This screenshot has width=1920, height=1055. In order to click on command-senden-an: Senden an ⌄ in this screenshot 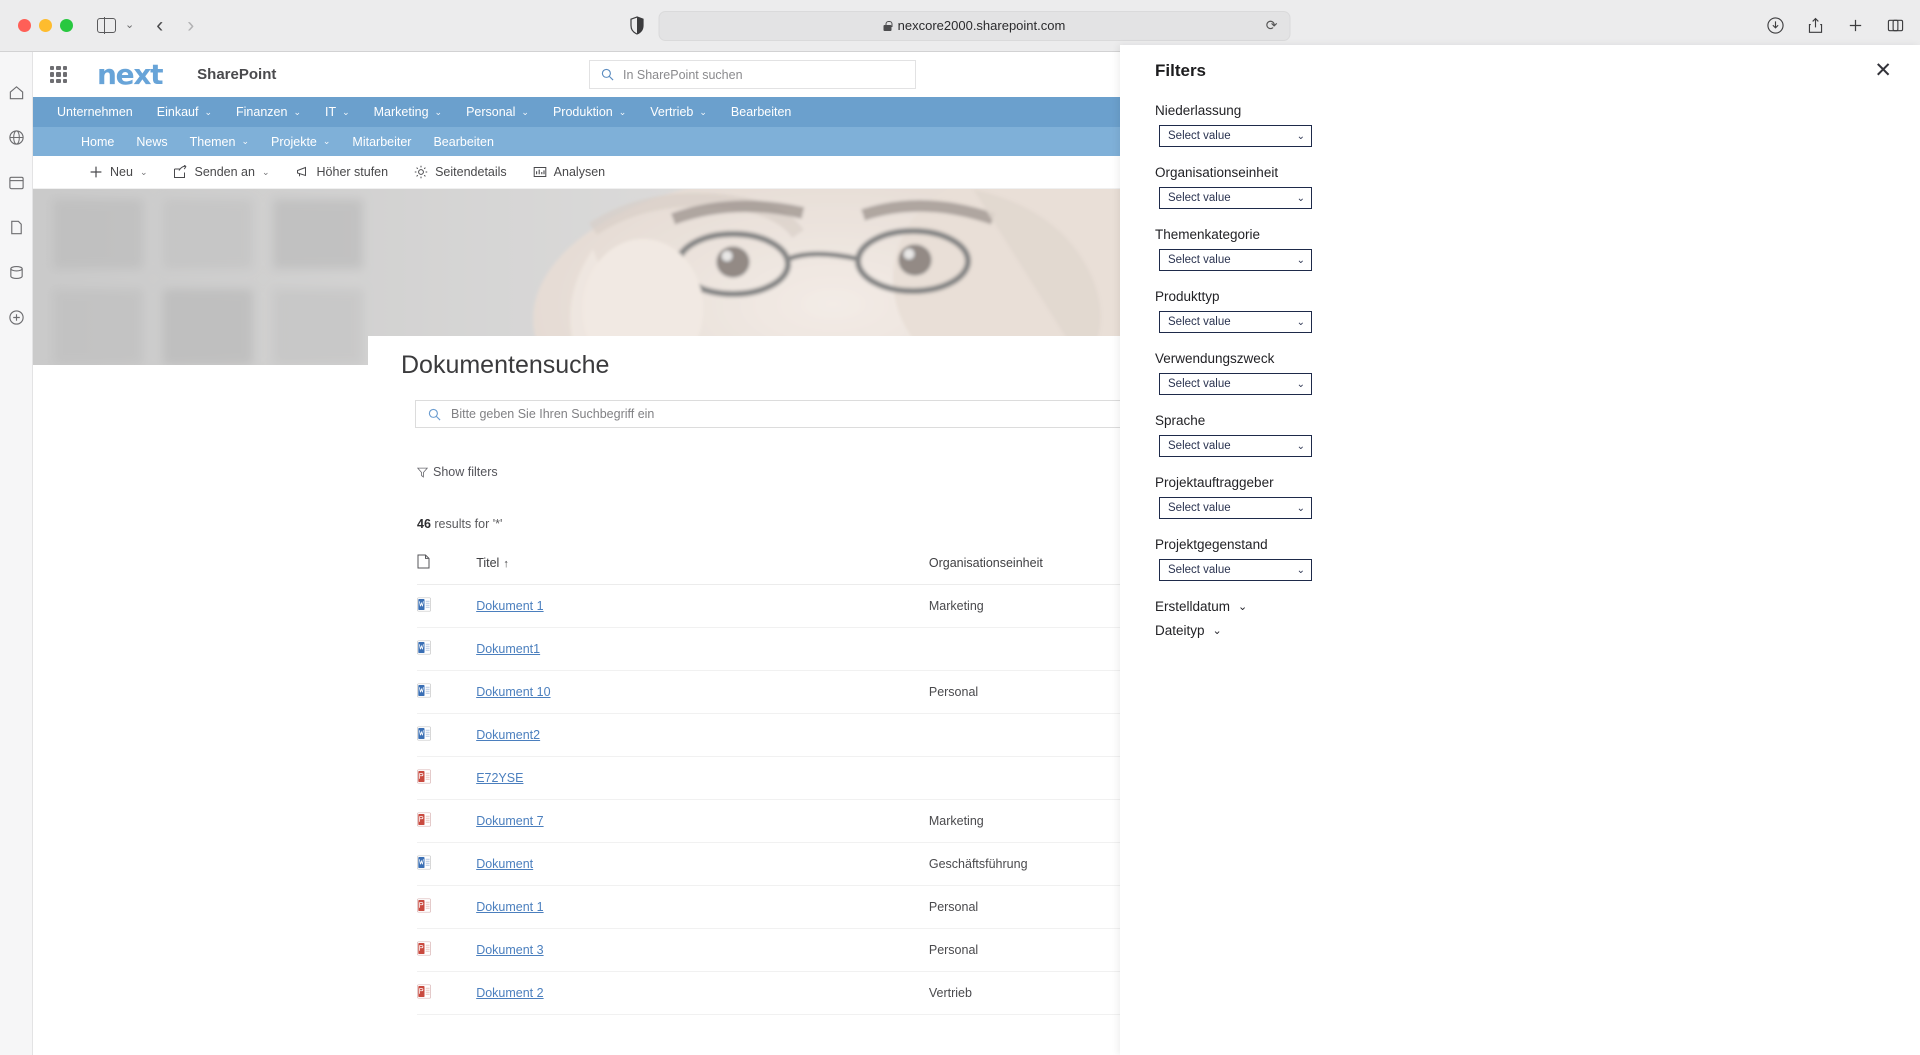, I will do `click(221, 171)`.